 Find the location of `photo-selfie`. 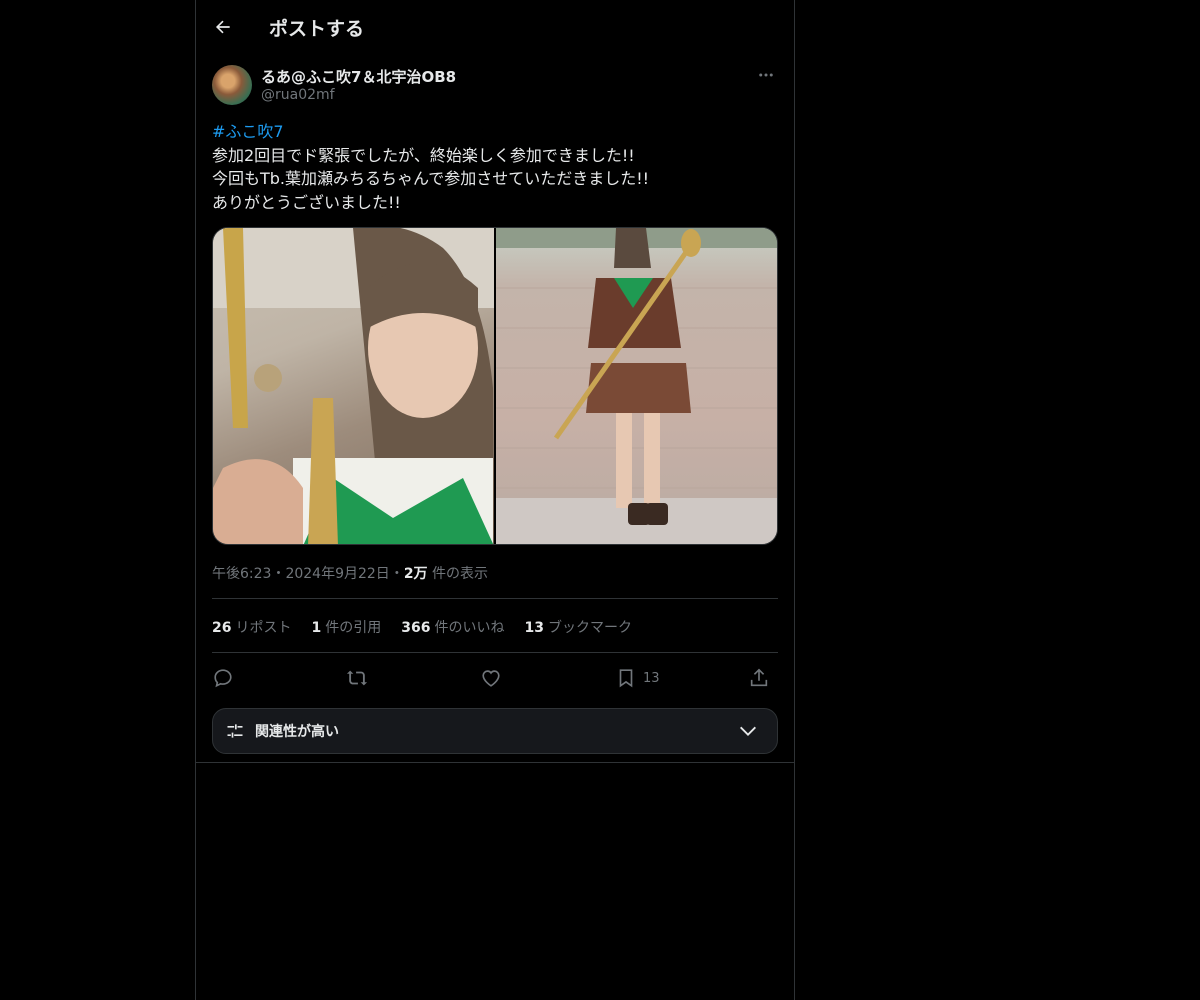

photo-selfie is located at coordinates (353, 386).